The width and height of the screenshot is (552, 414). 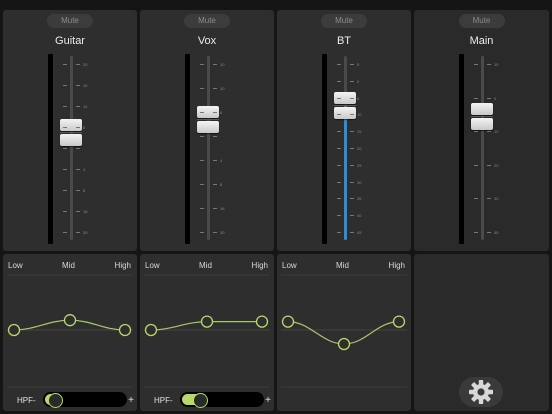 What do you see at coordinates (358, 64) in the screenshot?
I see `fader-tick-label: 5` at bounding box center [358, 64].